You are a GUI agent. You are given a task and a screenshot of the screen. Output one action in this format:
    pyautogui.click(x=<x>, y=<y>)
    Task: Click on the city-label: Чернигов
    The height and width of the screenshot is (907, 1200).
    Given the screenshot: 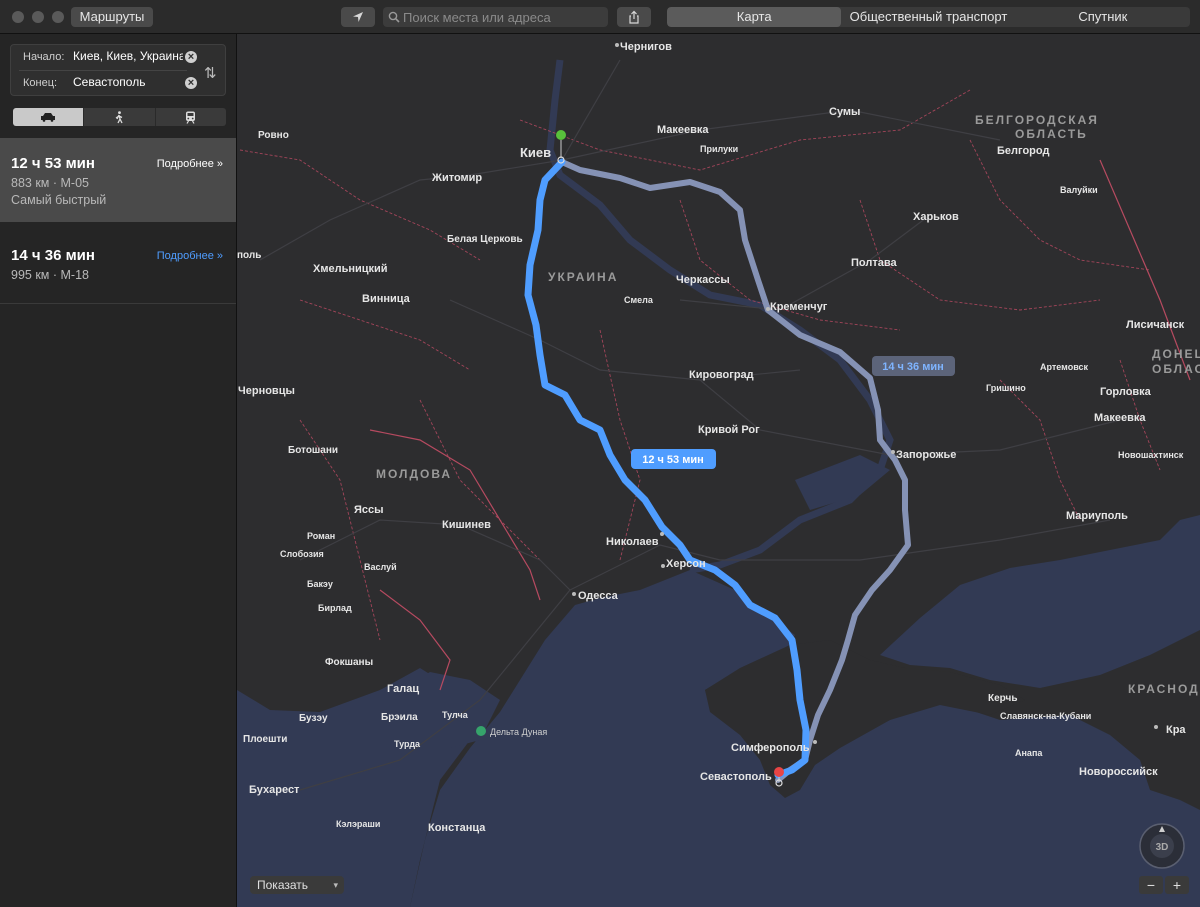 What is the action you would take?
    pyautogui.click(x=646, y=47)
    